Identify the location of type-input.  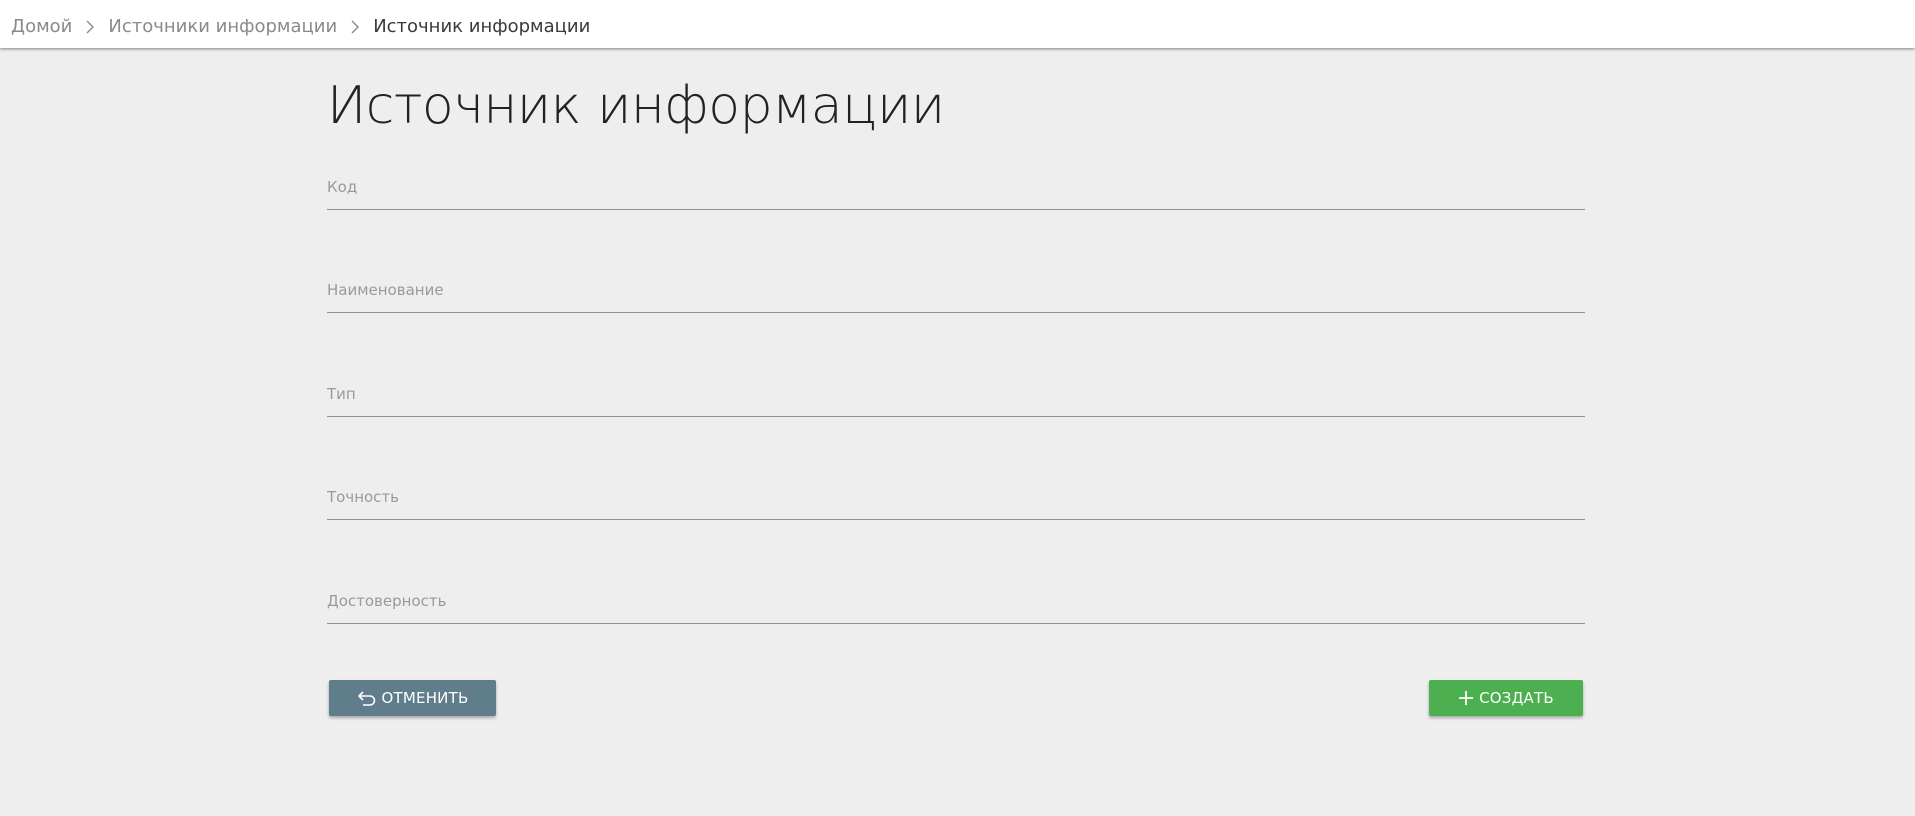
(956, 397).